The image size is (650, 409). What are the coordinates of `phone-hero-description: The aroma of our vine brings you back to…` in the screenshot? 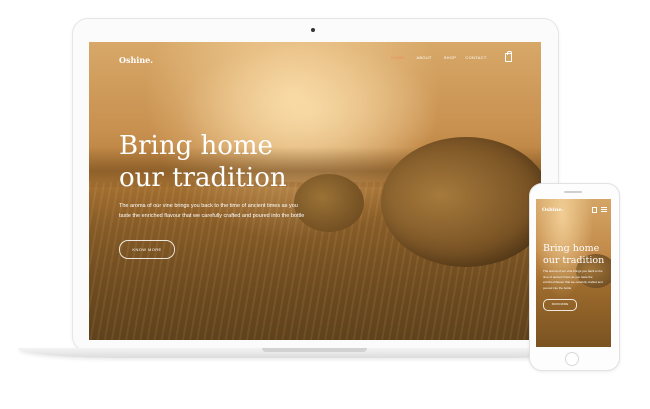 It's located at (573, 279).